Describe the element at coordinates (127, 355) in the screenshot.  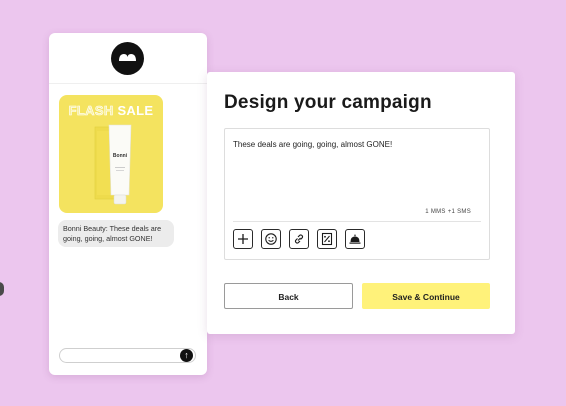
I see `reply-input: ↑` at that location.